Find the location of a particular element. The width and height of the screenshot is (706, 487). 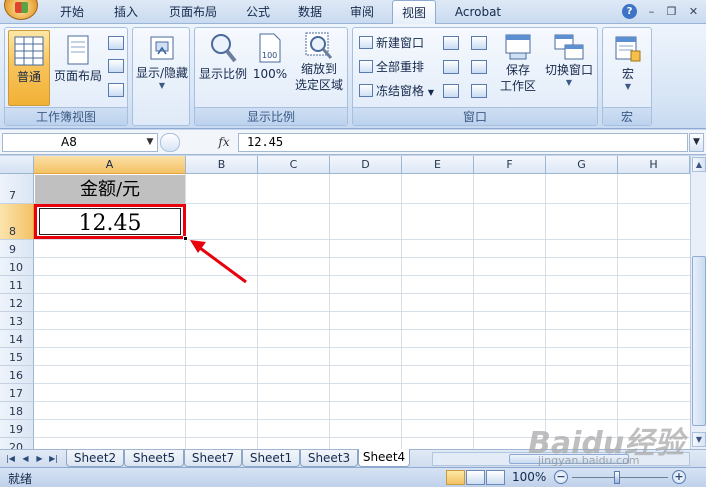

zoom-100-label: 100% is located at coordinates (270, 74).